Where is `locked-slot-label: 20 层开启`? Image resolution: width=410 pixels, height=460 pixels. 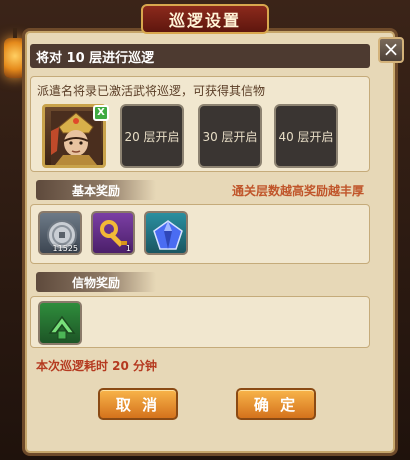 locked-slot-label: 20 层开启 is located at coordinates (152, 136).